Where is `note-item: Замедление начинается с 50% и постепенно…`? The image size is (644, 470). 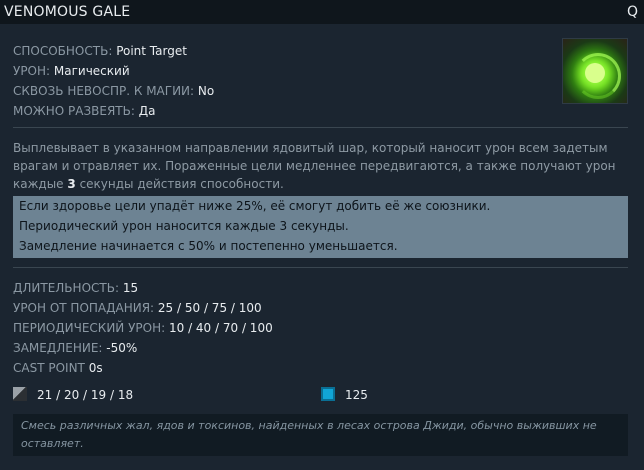 note-item: Замедление начинается с 50% и постепенно… is located at coordinates (208, 246).